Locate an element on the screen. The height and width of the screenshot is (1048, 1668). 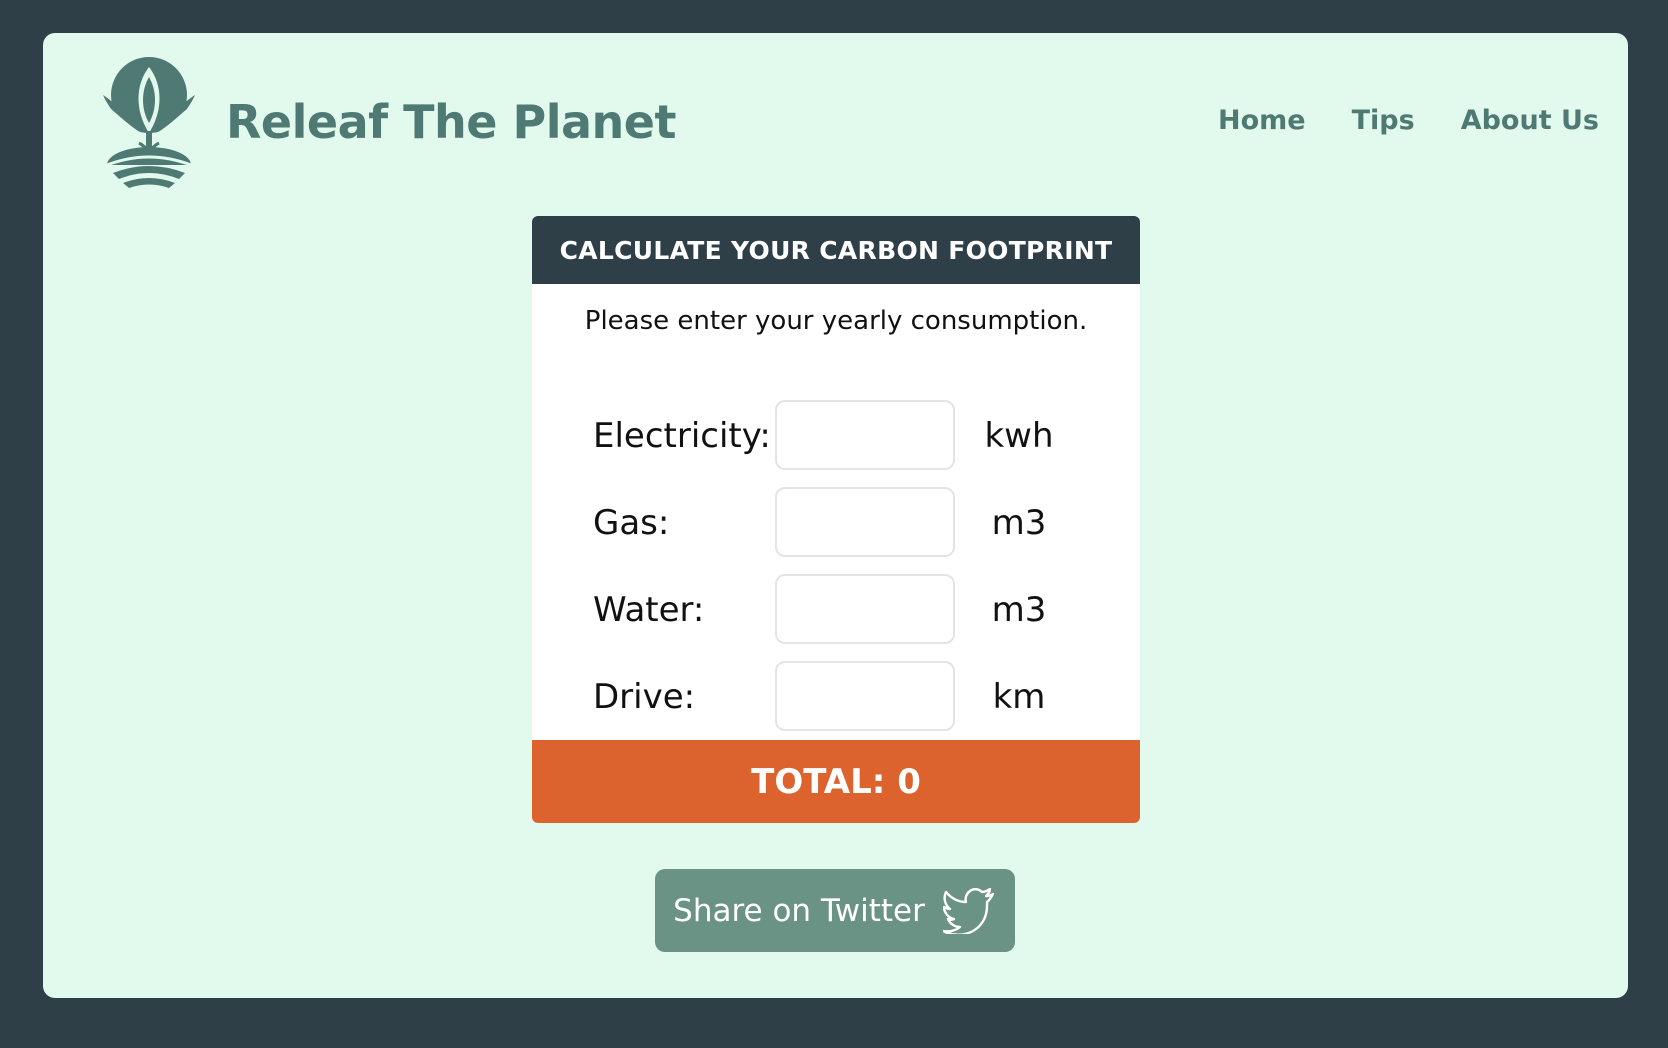
plant-leaf-logo is located at coordinates (149, 122).